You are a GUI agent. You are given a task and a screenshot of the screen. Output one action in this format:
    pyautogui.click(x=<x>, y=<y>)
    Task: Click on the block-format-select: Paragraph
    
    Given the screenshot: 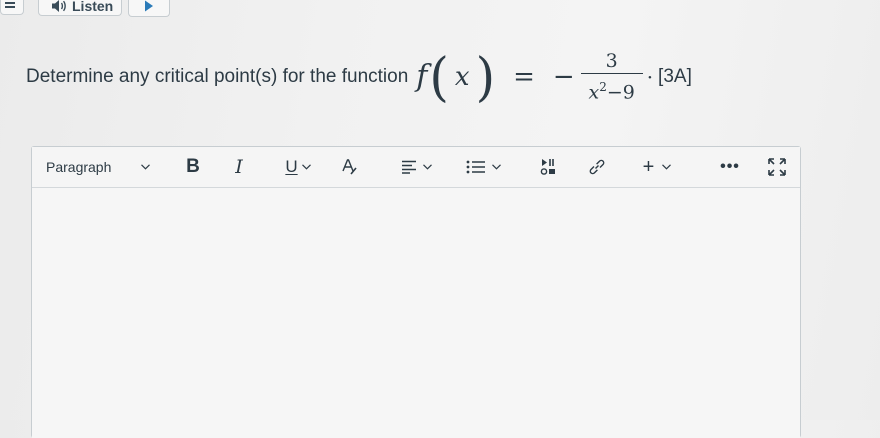 What is the action you would take?
    pyautogui.click(x=97, y=167)
    